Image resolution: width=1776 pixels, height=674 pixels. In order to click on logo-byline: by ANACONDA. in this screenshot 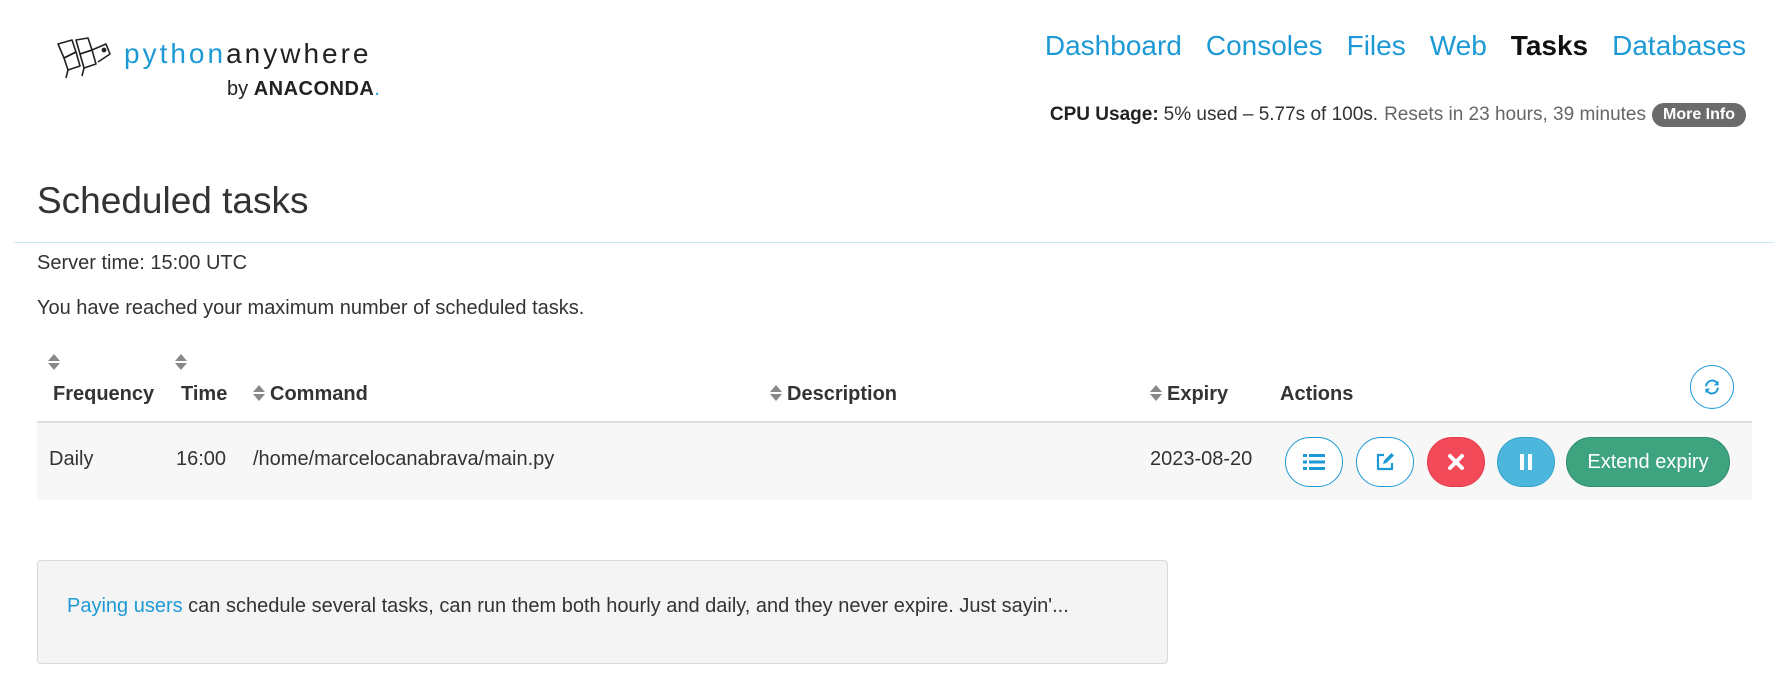, I will do `click(303, 89)`.